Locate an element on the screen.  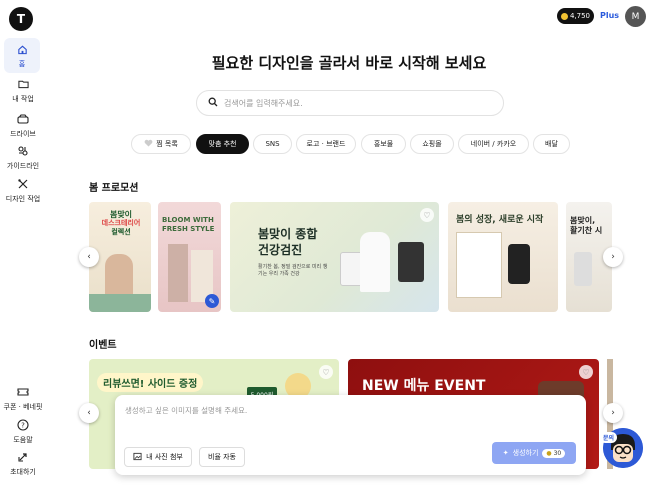
promo-card-title: FRESH STYLE is located at coordinates (188, 229).